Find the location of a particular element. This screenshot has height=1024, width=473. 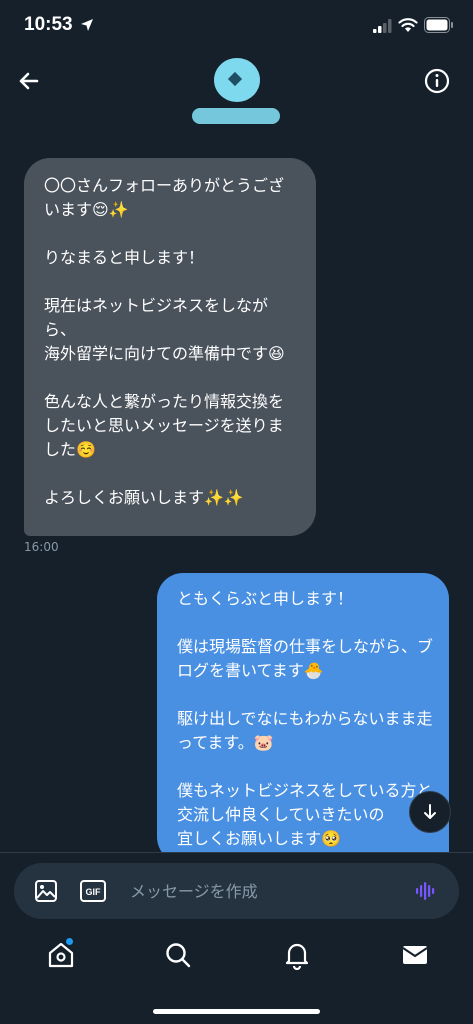

message-timestamp: 16:00 is located at coordinates (41, 547).